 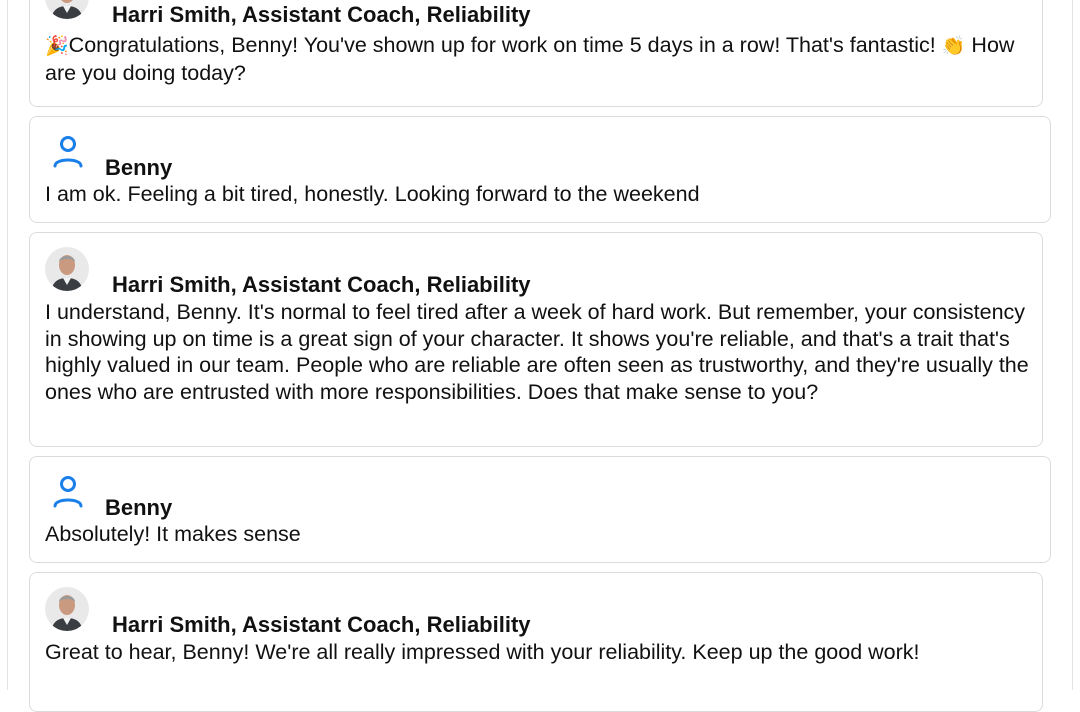 What do you see at coordinates (953, 46) in the screenshot?
I see `clapping-hands-emoji: 👏` at bounding box center [953, 46].